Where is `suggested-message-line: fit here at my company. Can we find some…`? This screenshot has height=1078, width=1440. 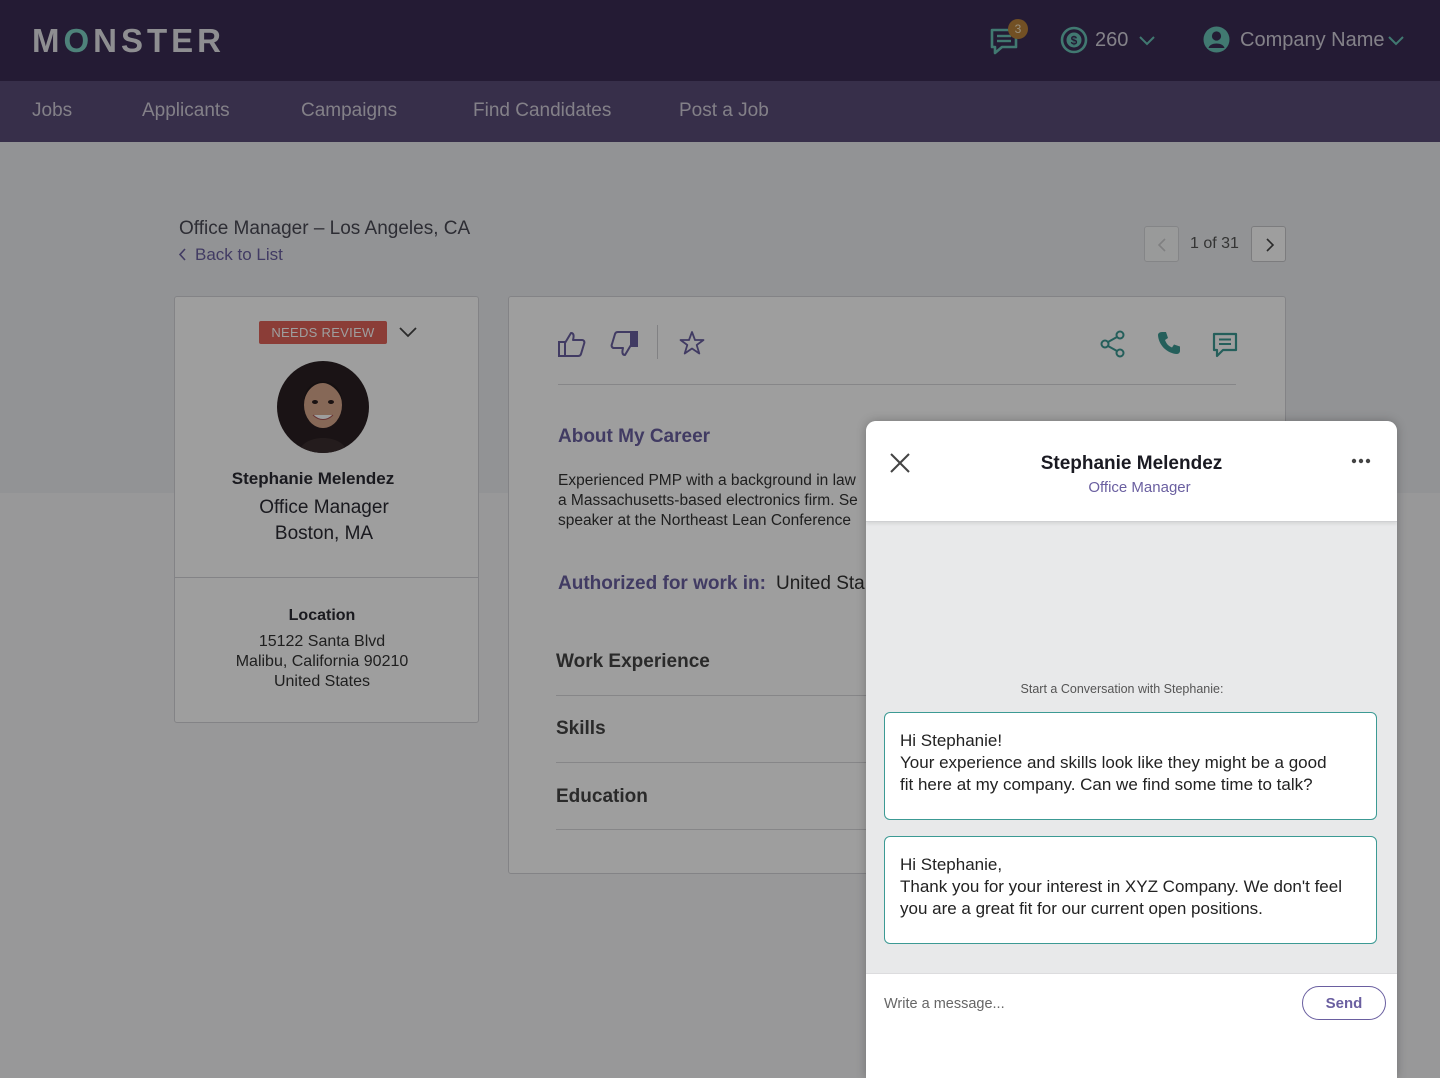 suggested-message-line: fit here at my company. Can we find some… is located at coordinates (1106, 784).